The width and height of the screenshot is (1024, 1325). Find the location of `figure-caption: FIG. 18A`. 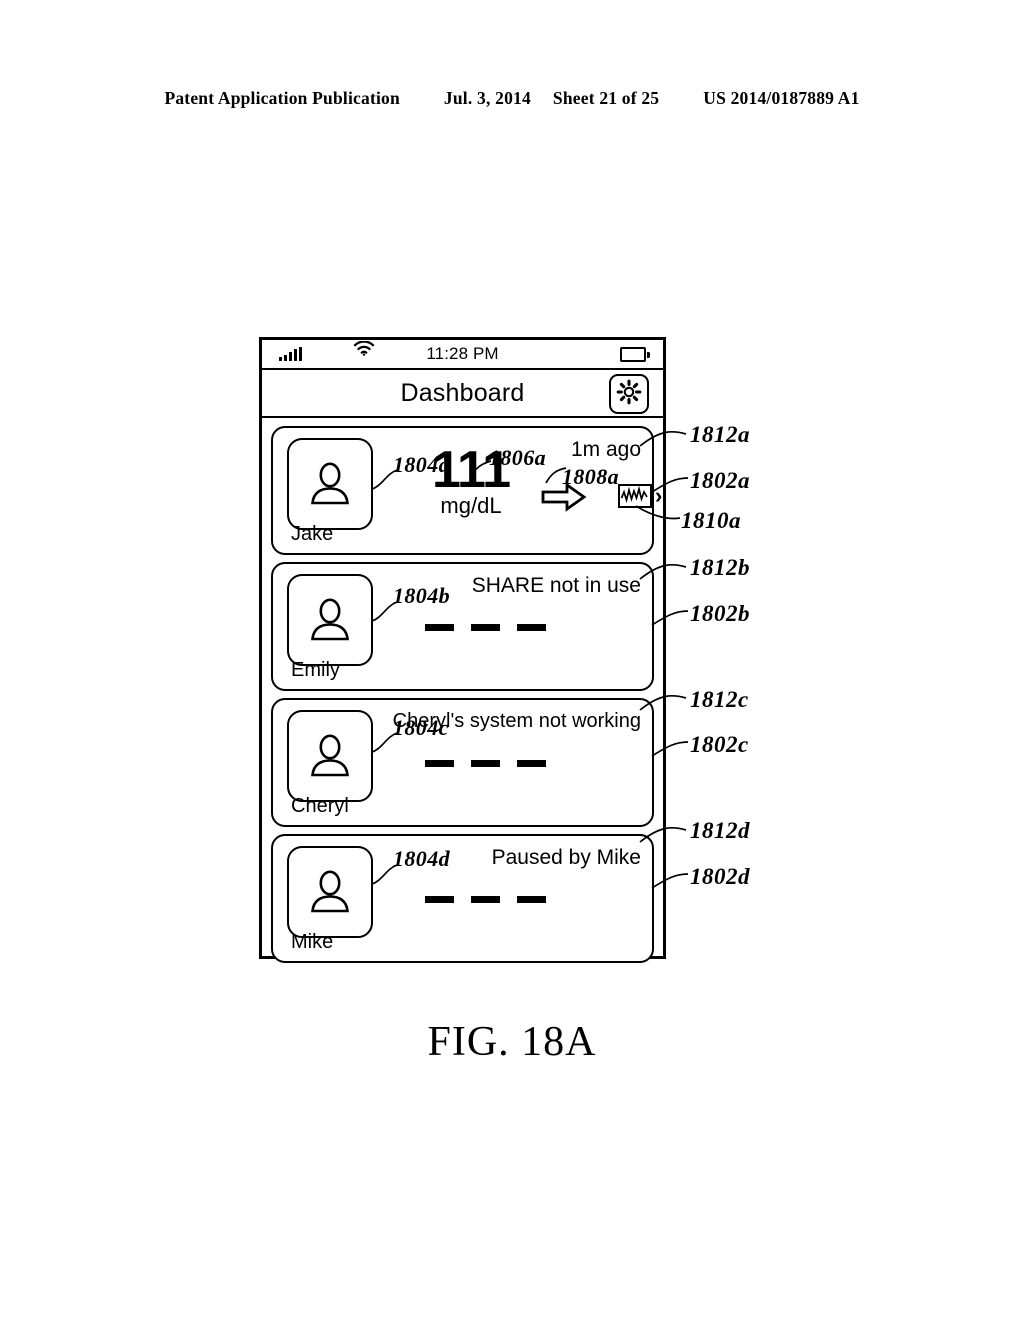

figure-caption: FIG. 18A is located at coordinates (512, 1042).